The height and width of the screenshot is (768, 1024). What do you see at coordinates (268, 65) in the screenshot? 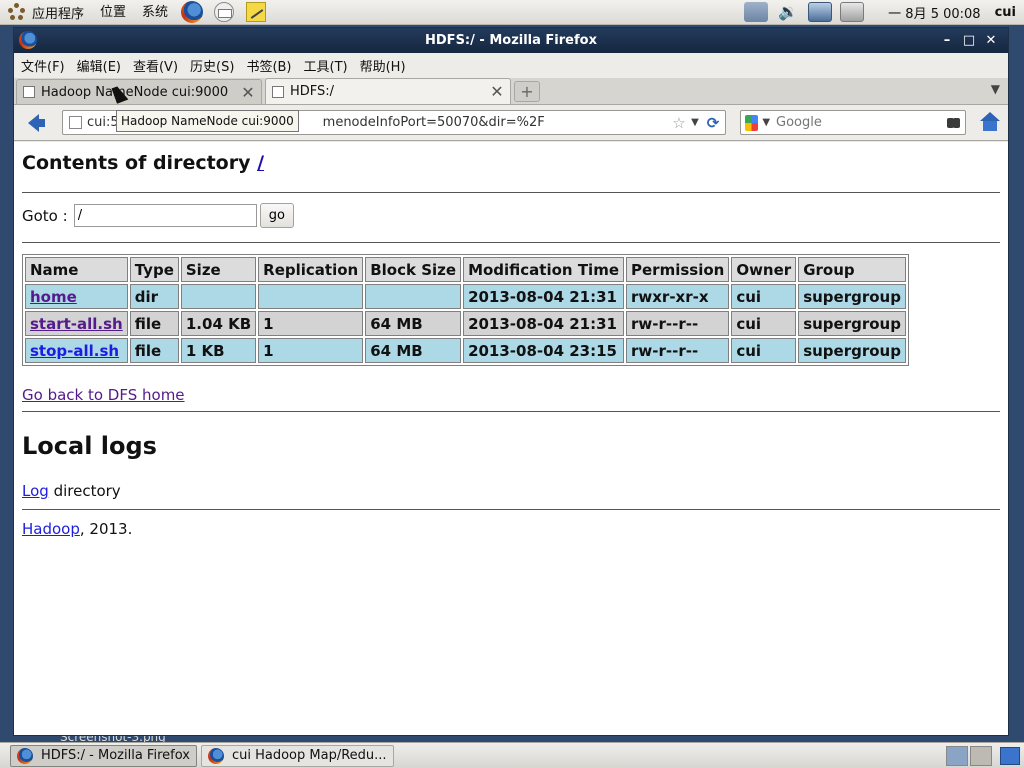
I see `menu-bookmarks: 书签(B)` at bounding box center [268, 65].